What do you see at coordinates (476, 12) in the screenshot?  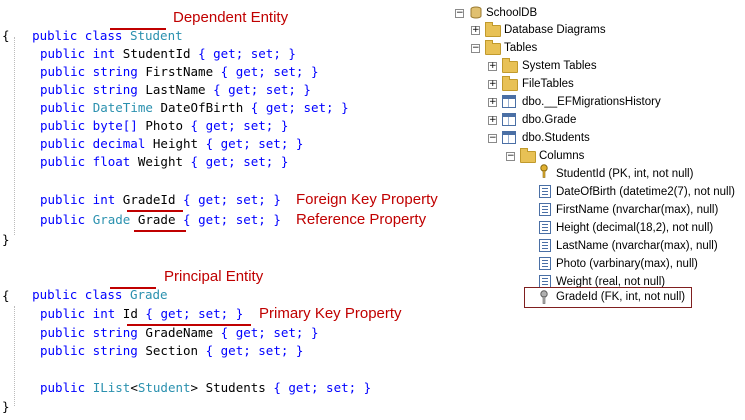 I see `database-icon` at bounding box center [476, 12].